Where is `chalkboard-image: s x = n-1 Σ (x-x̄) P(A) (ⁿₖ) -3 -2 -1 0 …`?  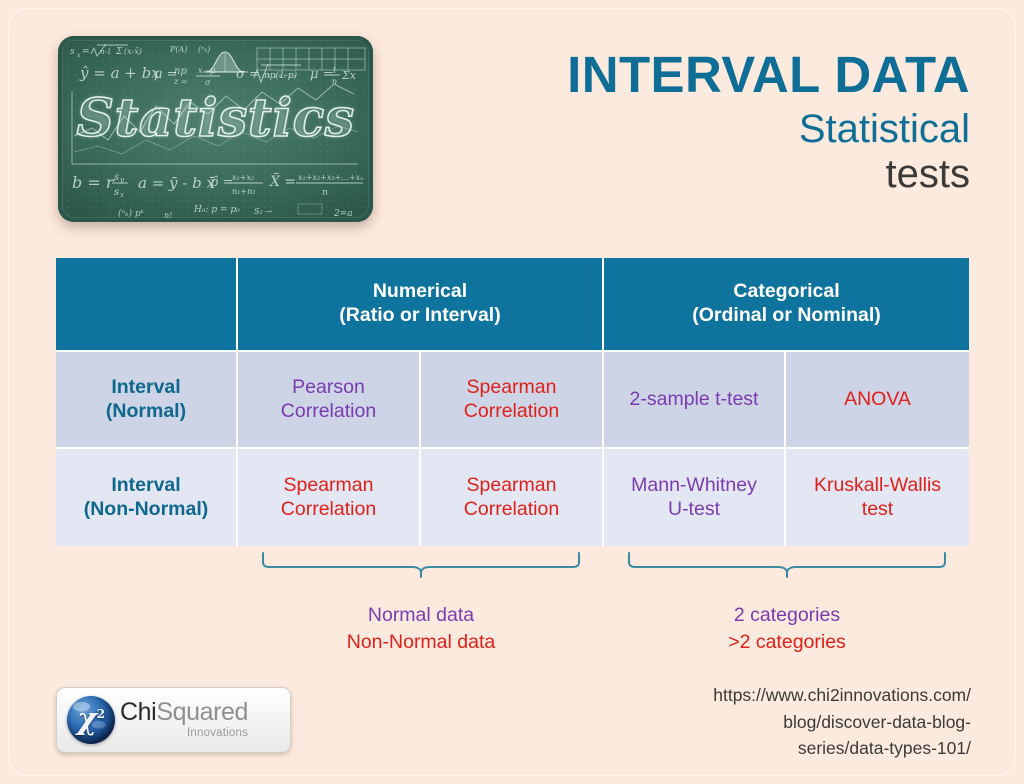 chalkboard-image: s x = n-1 Σ (x-x̄) P(A) (ⁿₖ) -3 -2 -1 0 … is located at coordinates (215, 129).